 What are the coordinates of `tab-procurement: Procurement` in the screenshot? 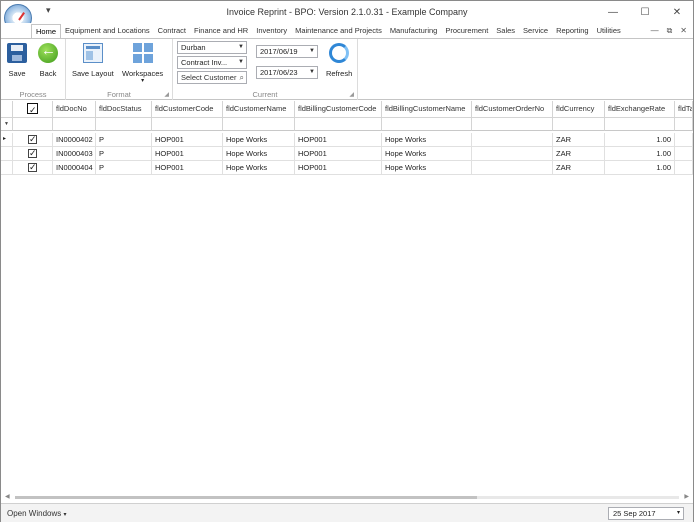 It's located at (466, 31).